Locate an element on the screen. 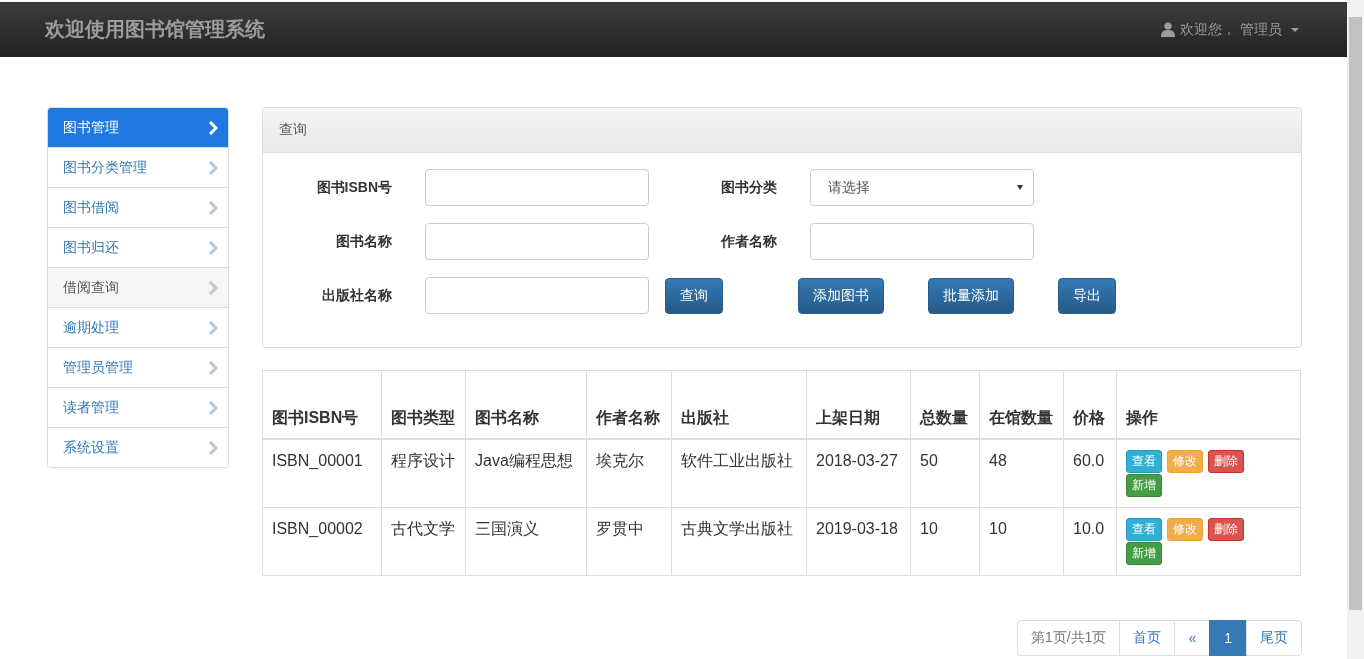 This screenshot has width=1364, height=659. action-button: 添加图书 is located at coordinates (841, 295).